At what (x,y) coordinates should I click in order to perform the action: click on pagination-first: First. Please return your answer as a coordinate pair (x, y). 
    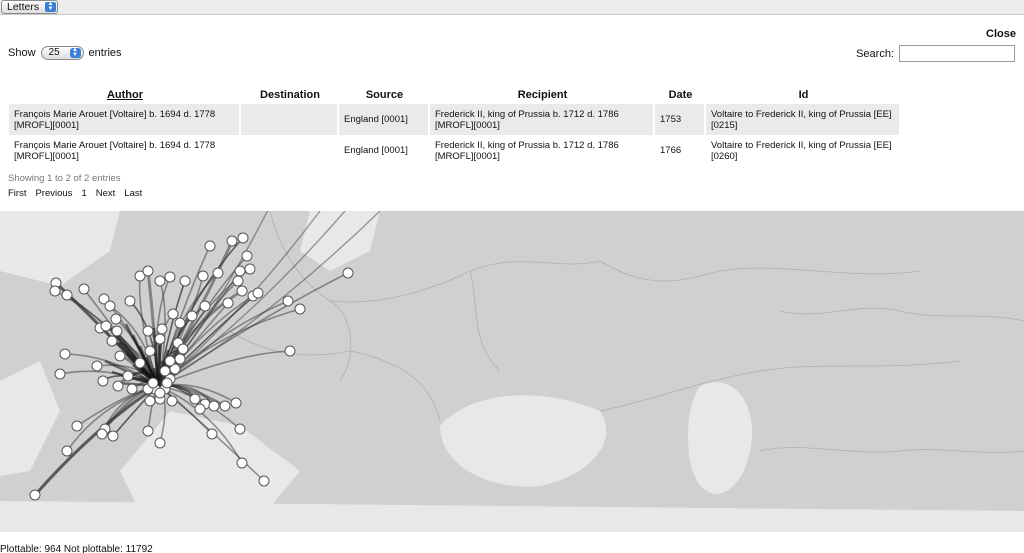
    Looking at the image, I should click on (17, 193).